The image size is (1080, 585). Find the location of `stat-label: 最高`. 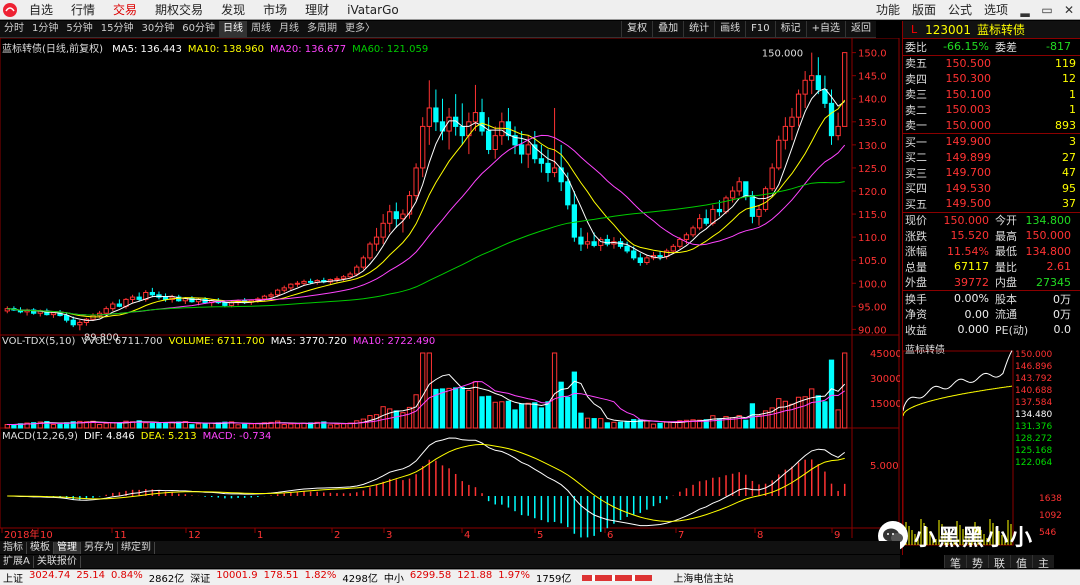

stat-label: 最高 is located at coordinates (1006, 236).